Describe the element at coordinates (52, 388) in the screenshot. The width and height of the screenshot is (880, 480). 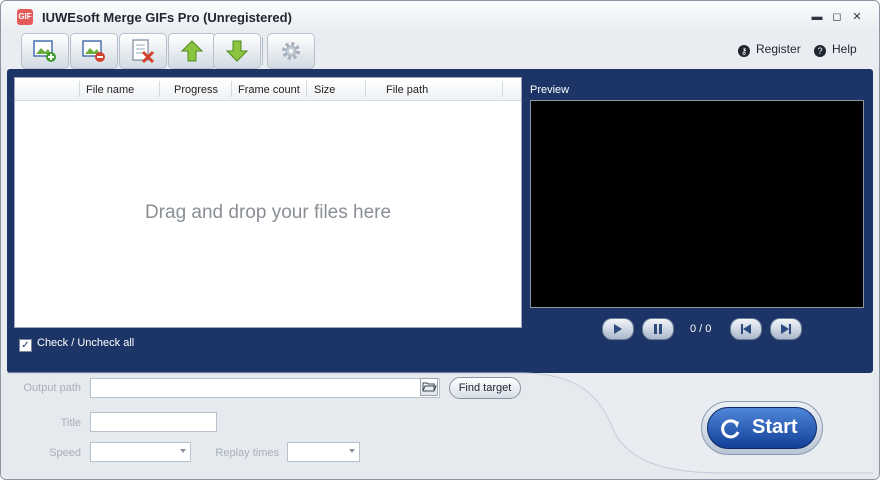
I see `output-path-label: Output path` at that location.